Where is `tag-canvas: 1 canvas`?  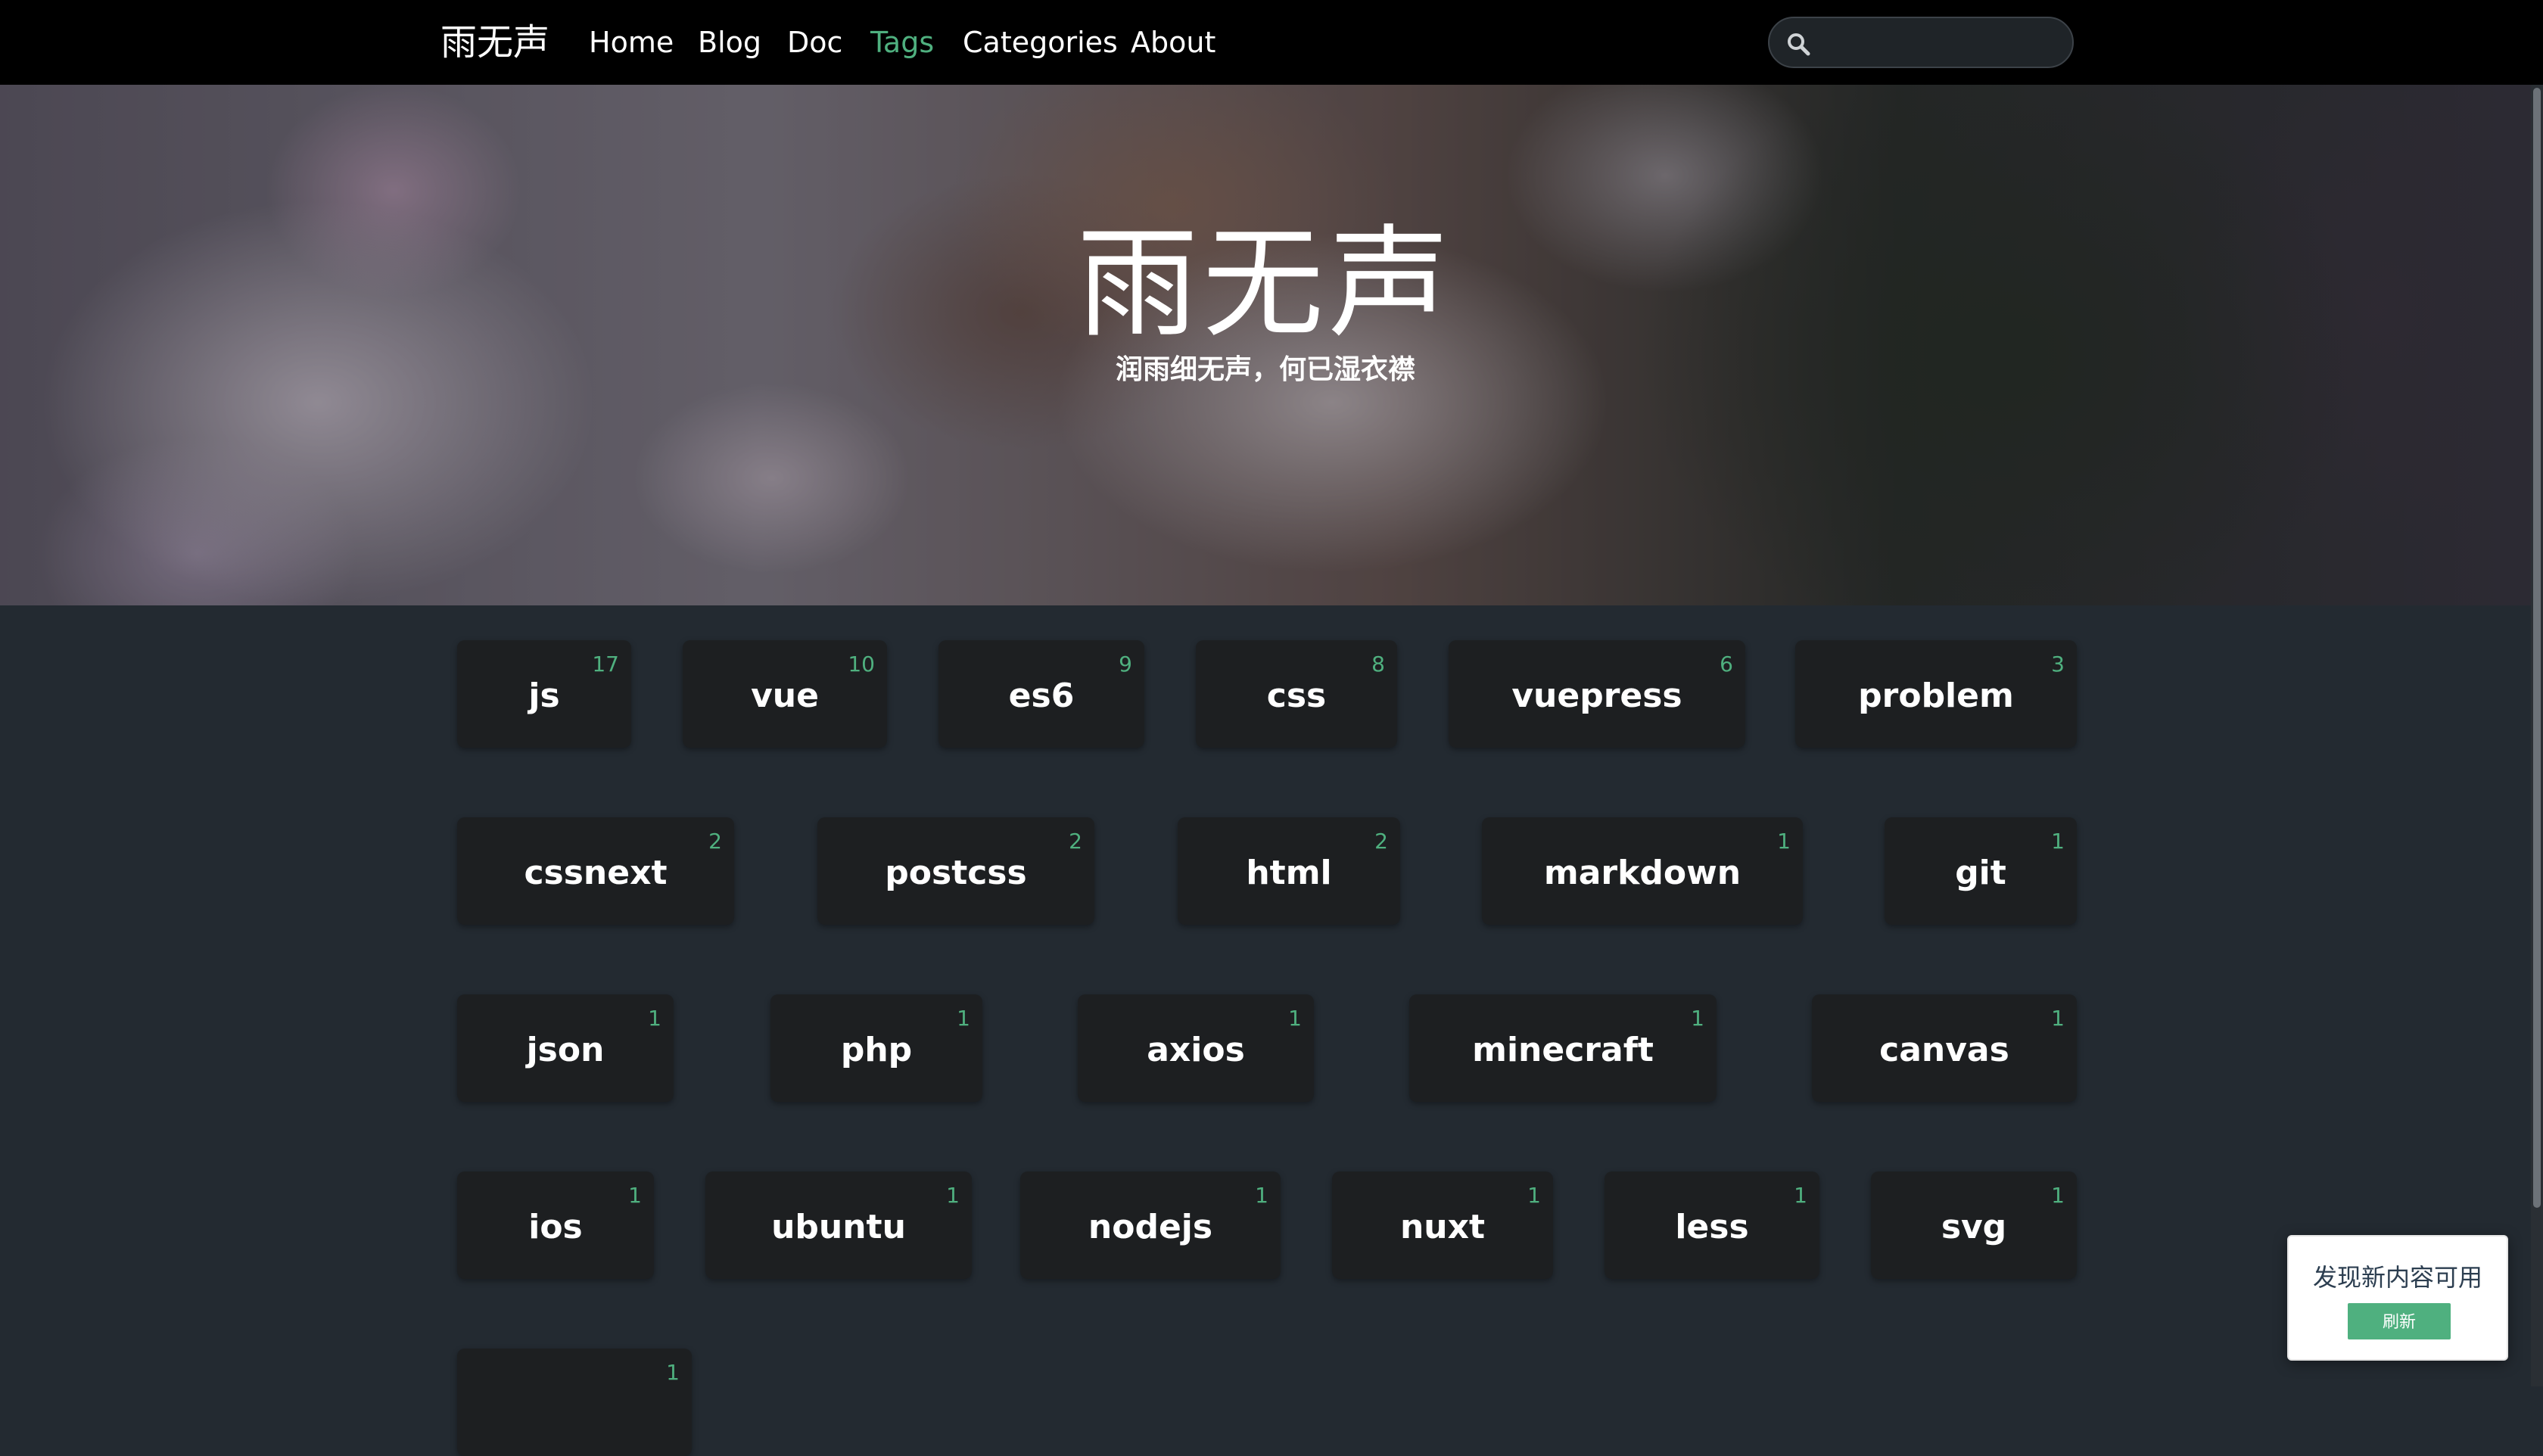
tag-canvas: 1 canvas is located at coordinates (1944, 1048).